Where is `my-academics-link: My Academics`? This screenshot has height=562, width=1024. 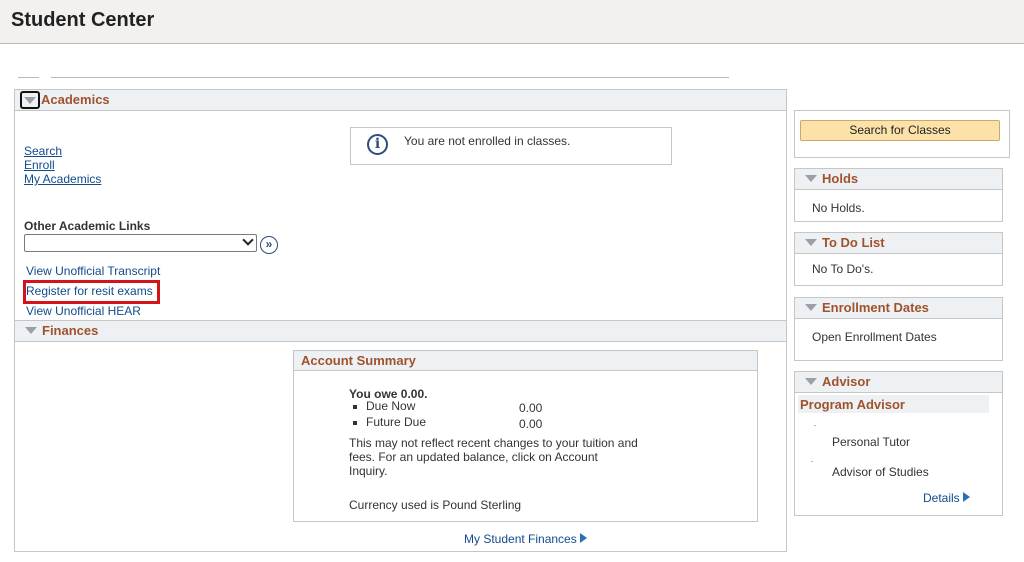 my-academics-link: My Academics is located at coordinates (62, 179).